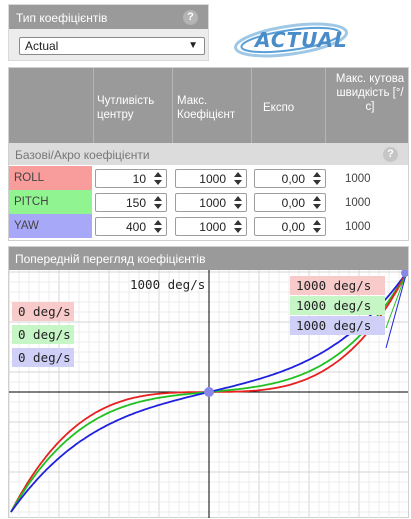 Image resolution: width=411 pixels, height=519 pixels. Describe the element at coordinates (62, 18) in the screenshot. I see `rates-type-title: Тип коефіцієнтів` at that location.